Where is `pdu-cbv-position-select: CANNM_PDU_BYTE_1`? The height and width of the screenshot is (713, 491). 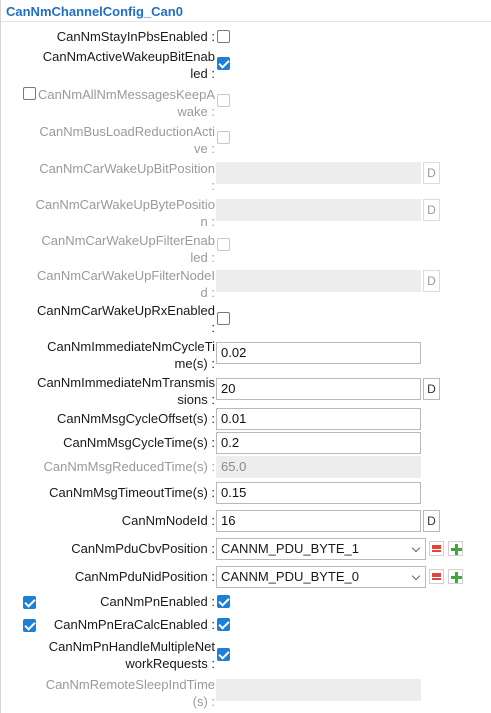 pdu-cbv-position-select: CANNM_PDU_BYTE_1 is located at coordinates (321, 549).